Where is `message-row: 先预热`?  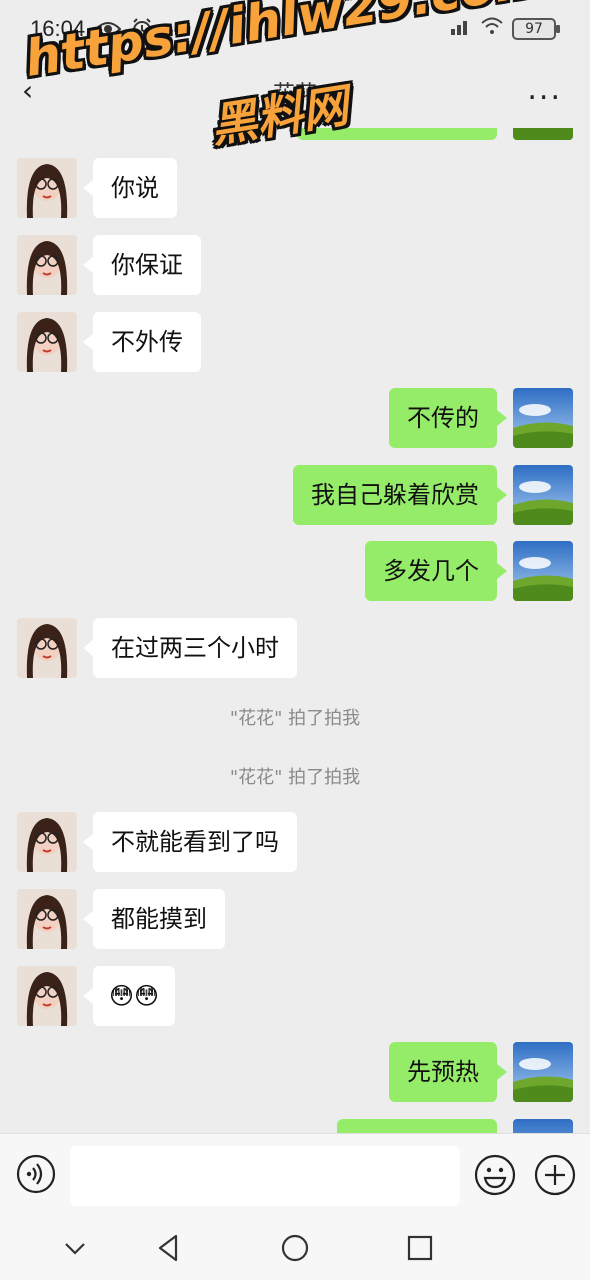 message-row: 先预热 is located at coordinates (295, 1072).